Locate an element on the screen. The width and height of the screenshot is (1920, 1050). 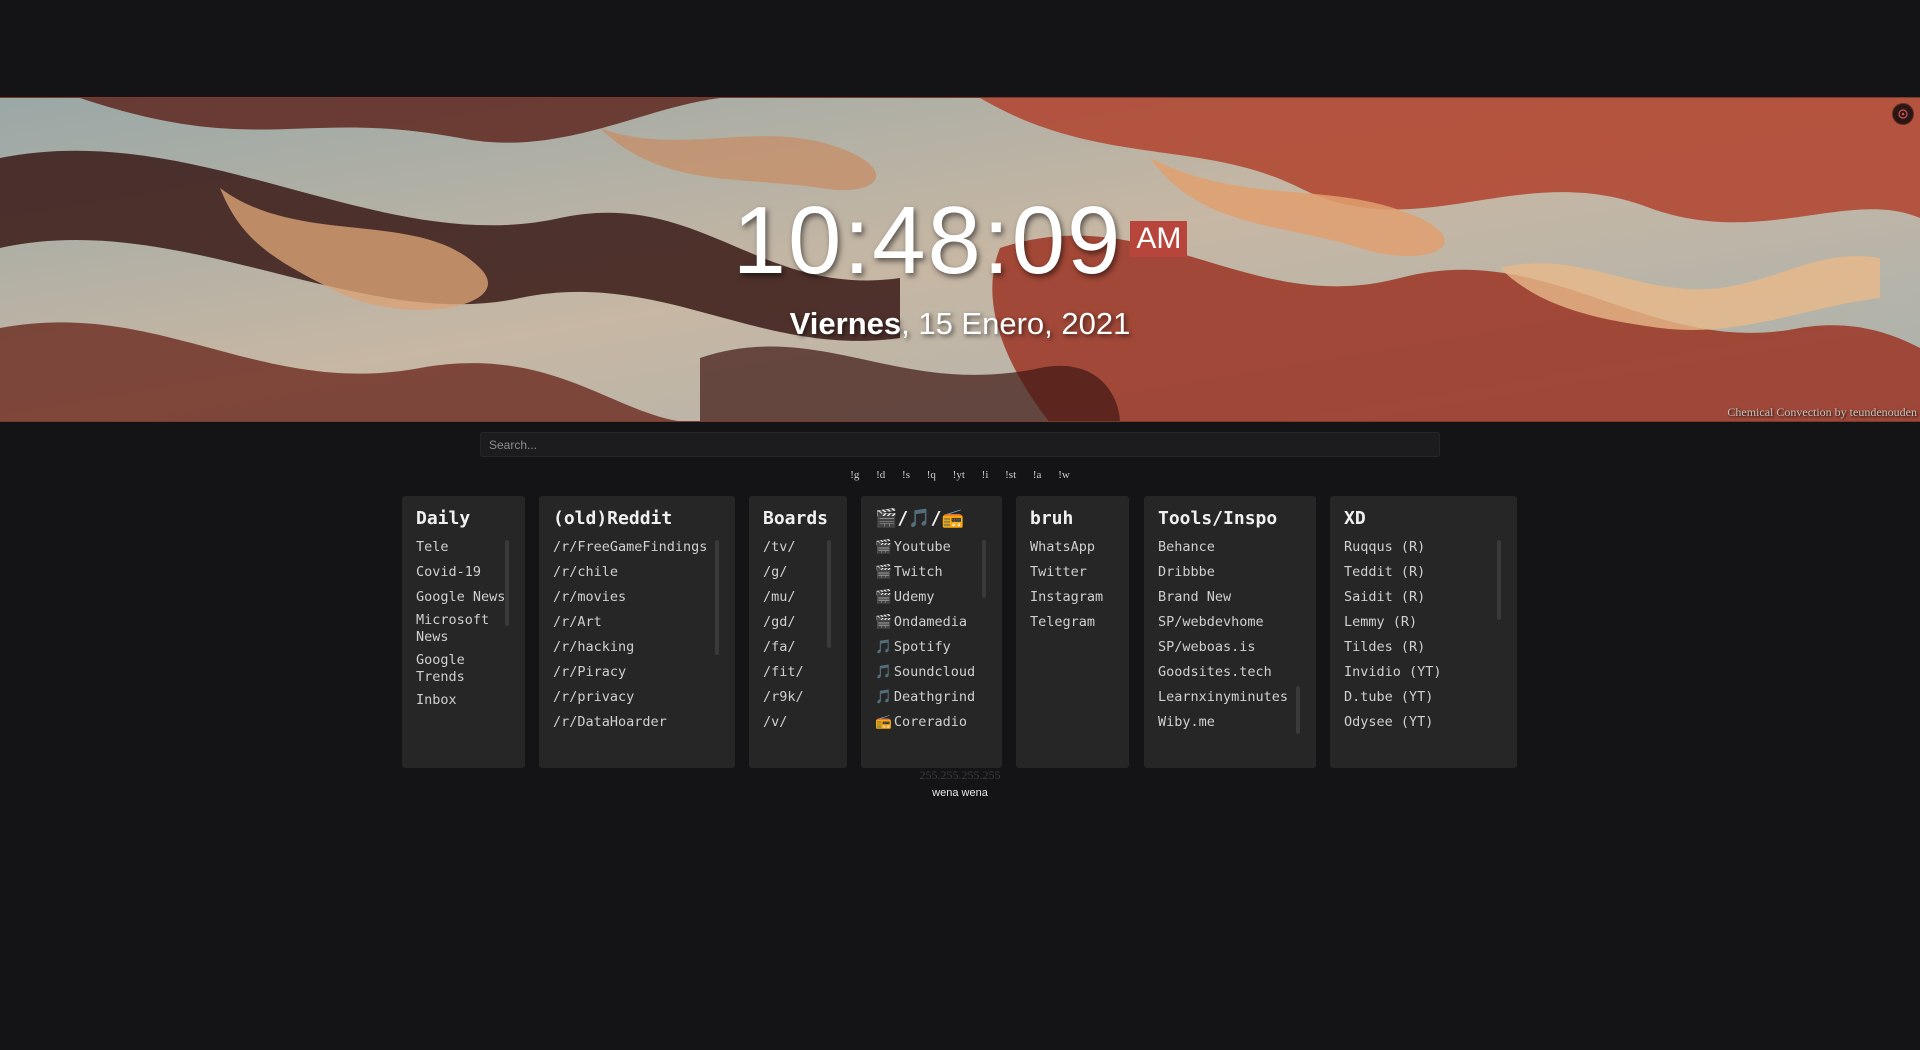
link-item: /r/privacy is located at coordinates (644, 697).